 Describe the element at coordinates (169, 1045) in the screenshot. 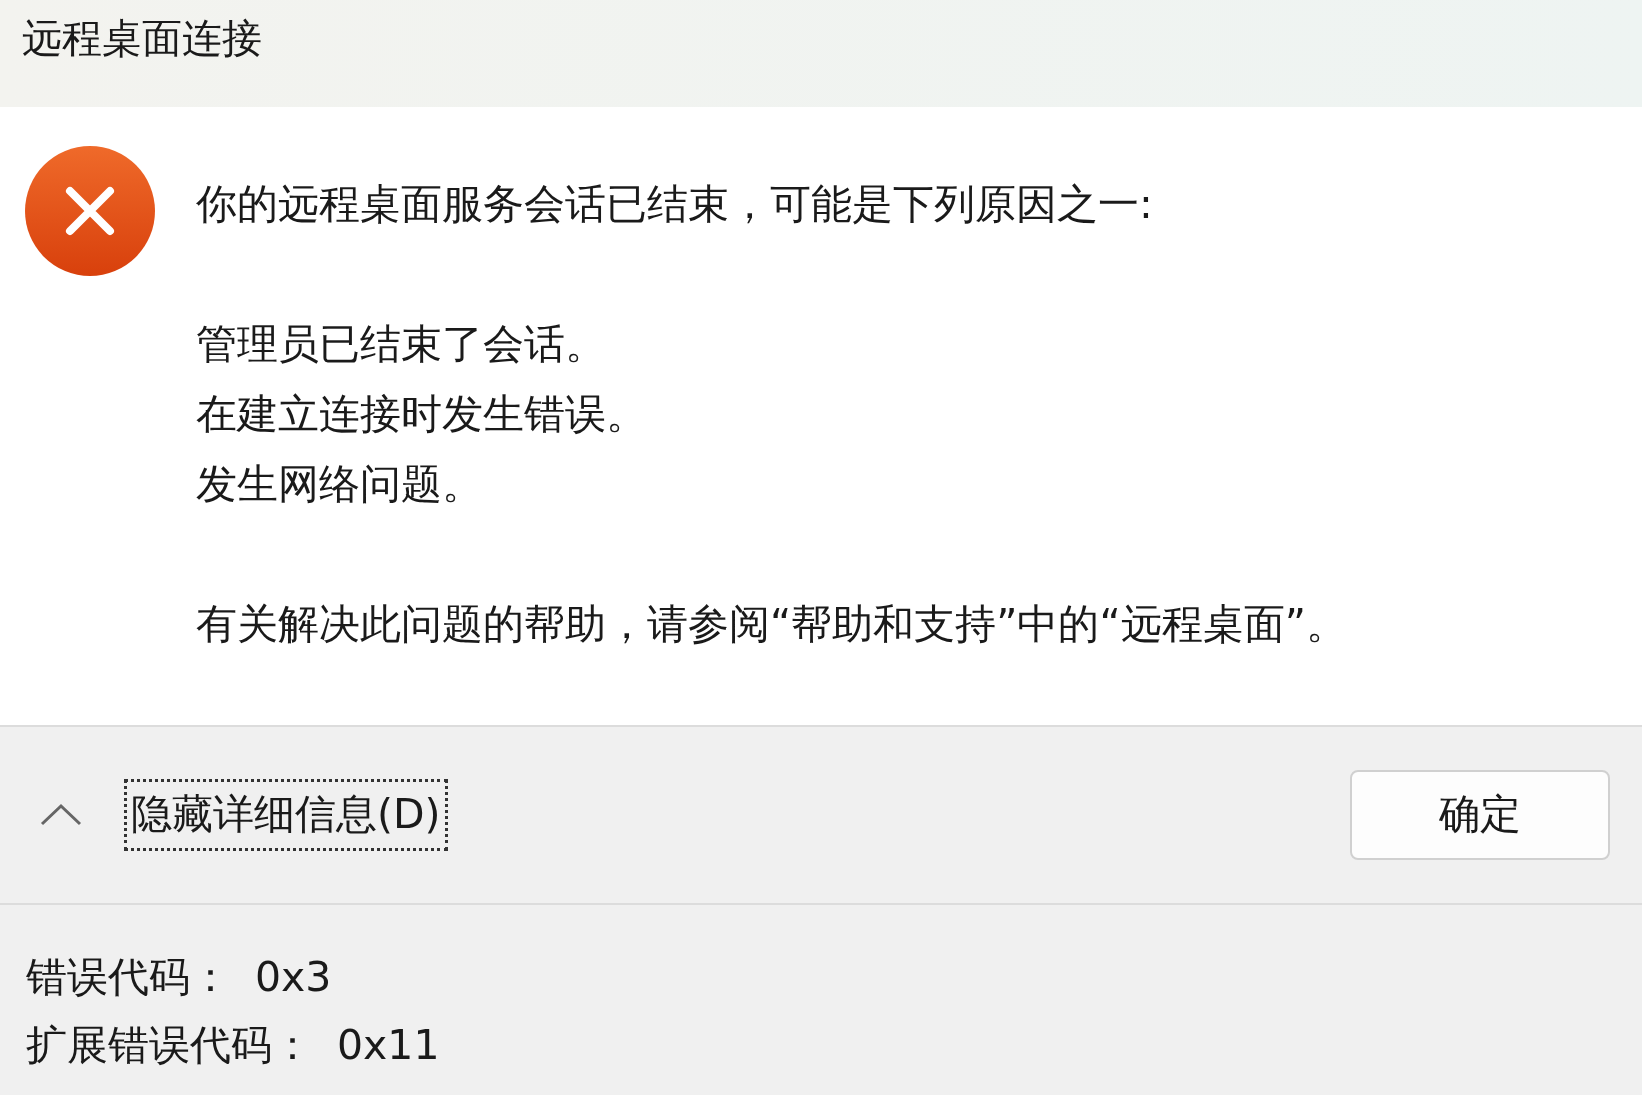

I see `detail-label: 扩展错误代码：` at that location.